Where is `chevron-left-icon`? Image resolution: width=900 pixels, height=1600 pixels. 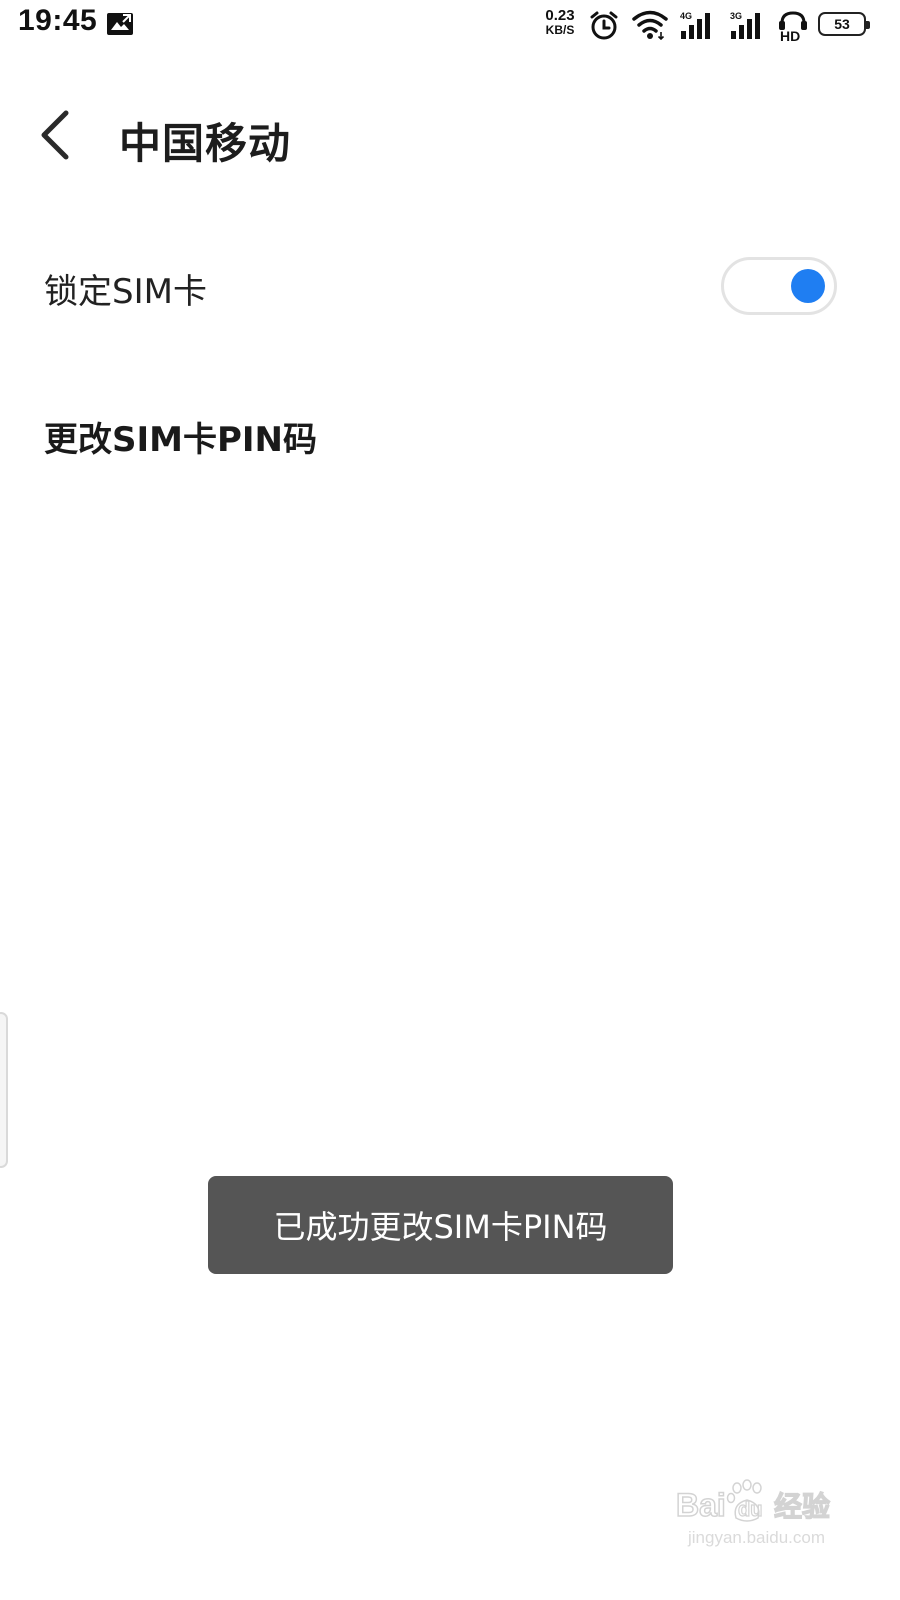
chevron-left-icon is located at coordinates (53, 137).